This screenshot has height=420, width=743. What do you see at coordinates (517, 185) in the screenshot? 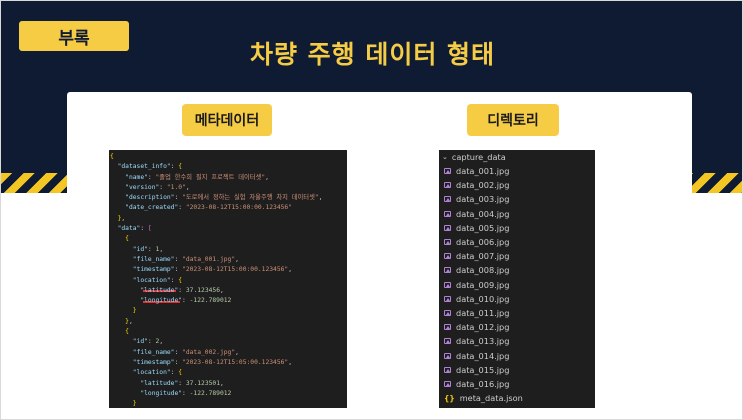
I see `file-item: data_002.jpg` at bounding box center [517, 185].